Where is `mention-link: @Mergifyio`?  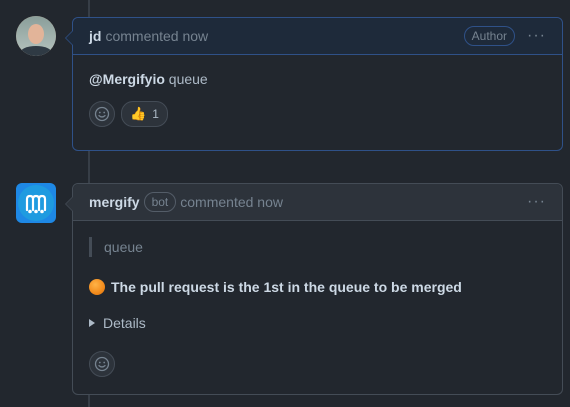 mention-link: @Mergifyio is located at coordinates (127, 79).